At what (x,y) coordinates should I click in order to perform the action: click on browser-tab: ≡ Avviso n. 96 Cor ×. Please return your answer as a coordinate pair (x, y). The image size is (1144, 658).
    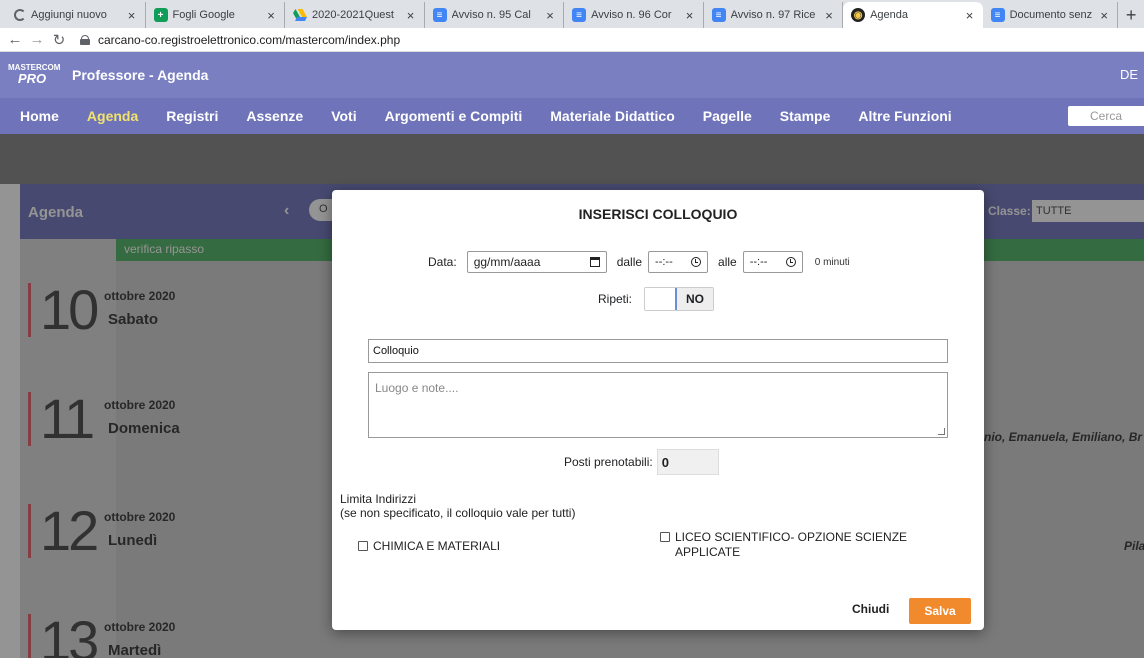
    Looking at the image, I should click on (634, 15).